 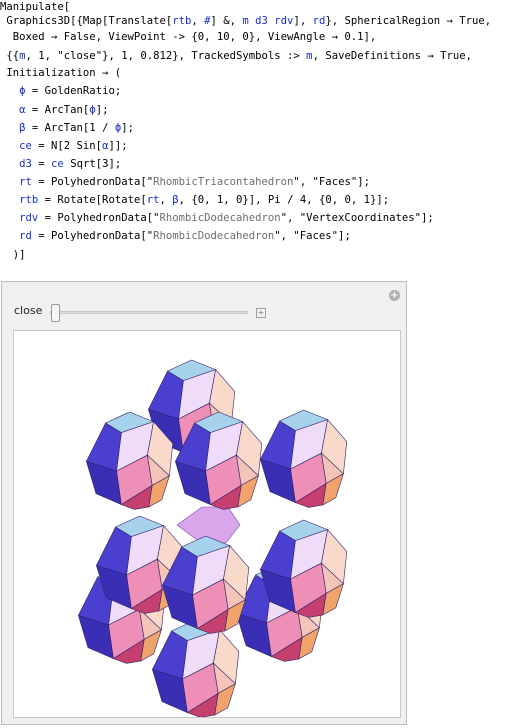 I want to click on plus-circle-icon: +, so click(x=394, y=295).